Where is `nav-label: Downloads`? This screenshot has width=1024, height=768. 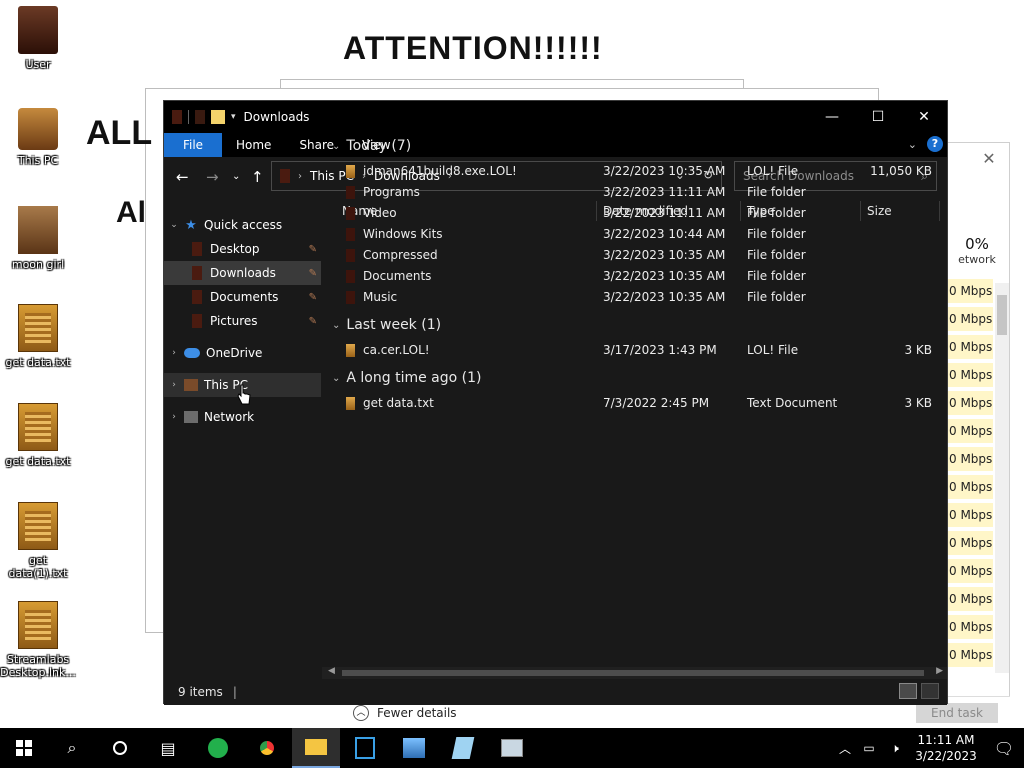
nav-label: Downloads is located at coordinates (243, 273).